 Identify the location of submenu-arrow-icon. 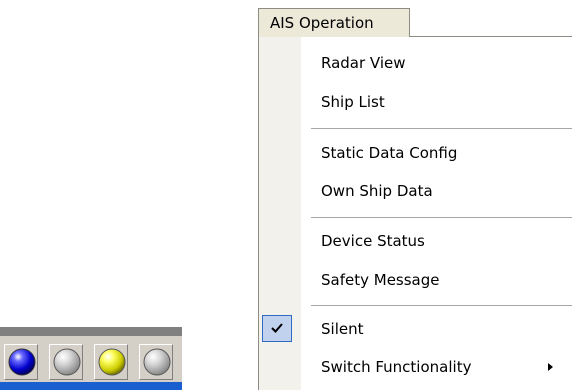
(550, 367).